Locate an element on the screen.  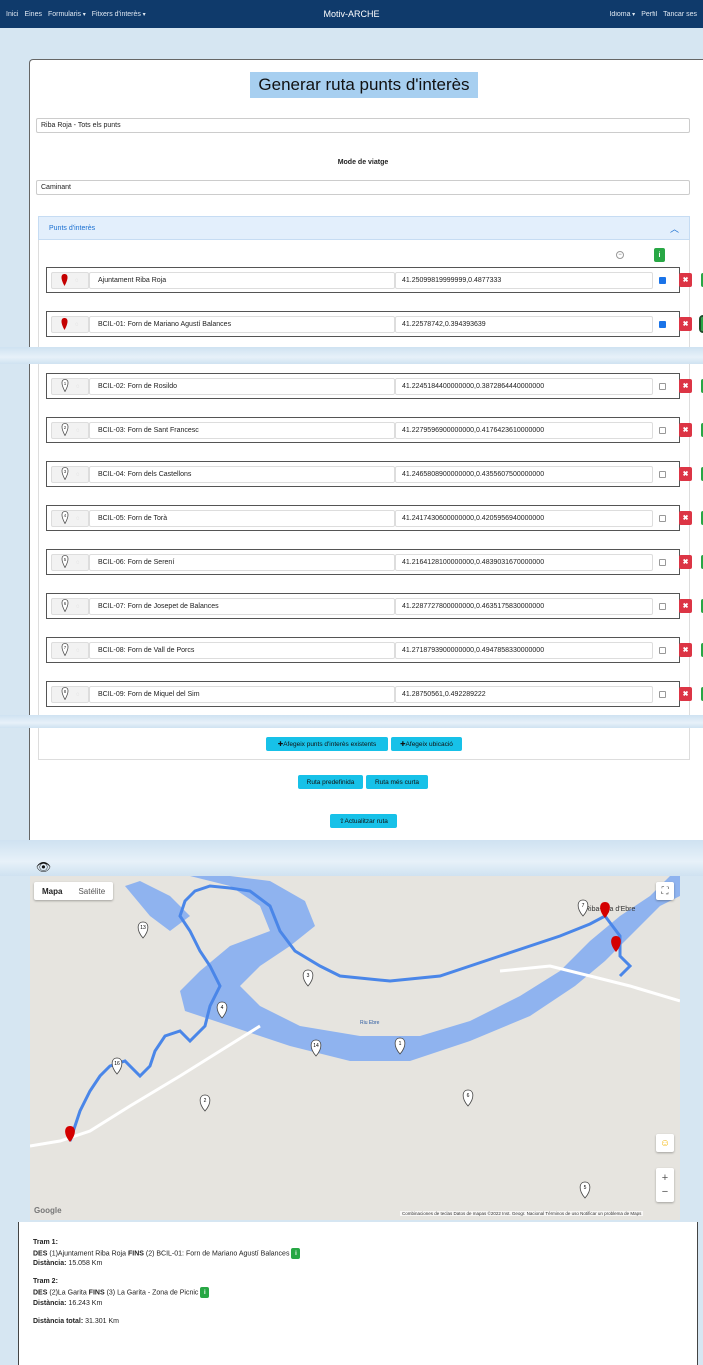
eye-icon: 👁 is located at coordinates (43, 867).